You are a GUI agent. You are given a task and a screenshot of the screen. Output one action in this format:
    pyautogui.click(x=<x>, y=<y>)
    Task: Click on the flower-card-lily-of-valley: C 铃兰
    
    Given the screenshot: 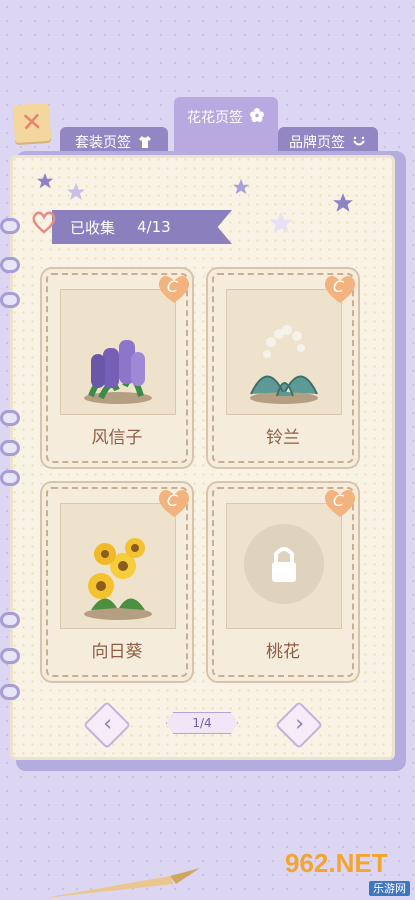 What is the action you would take?
    pyautogui.click(x=284, y=368)
    